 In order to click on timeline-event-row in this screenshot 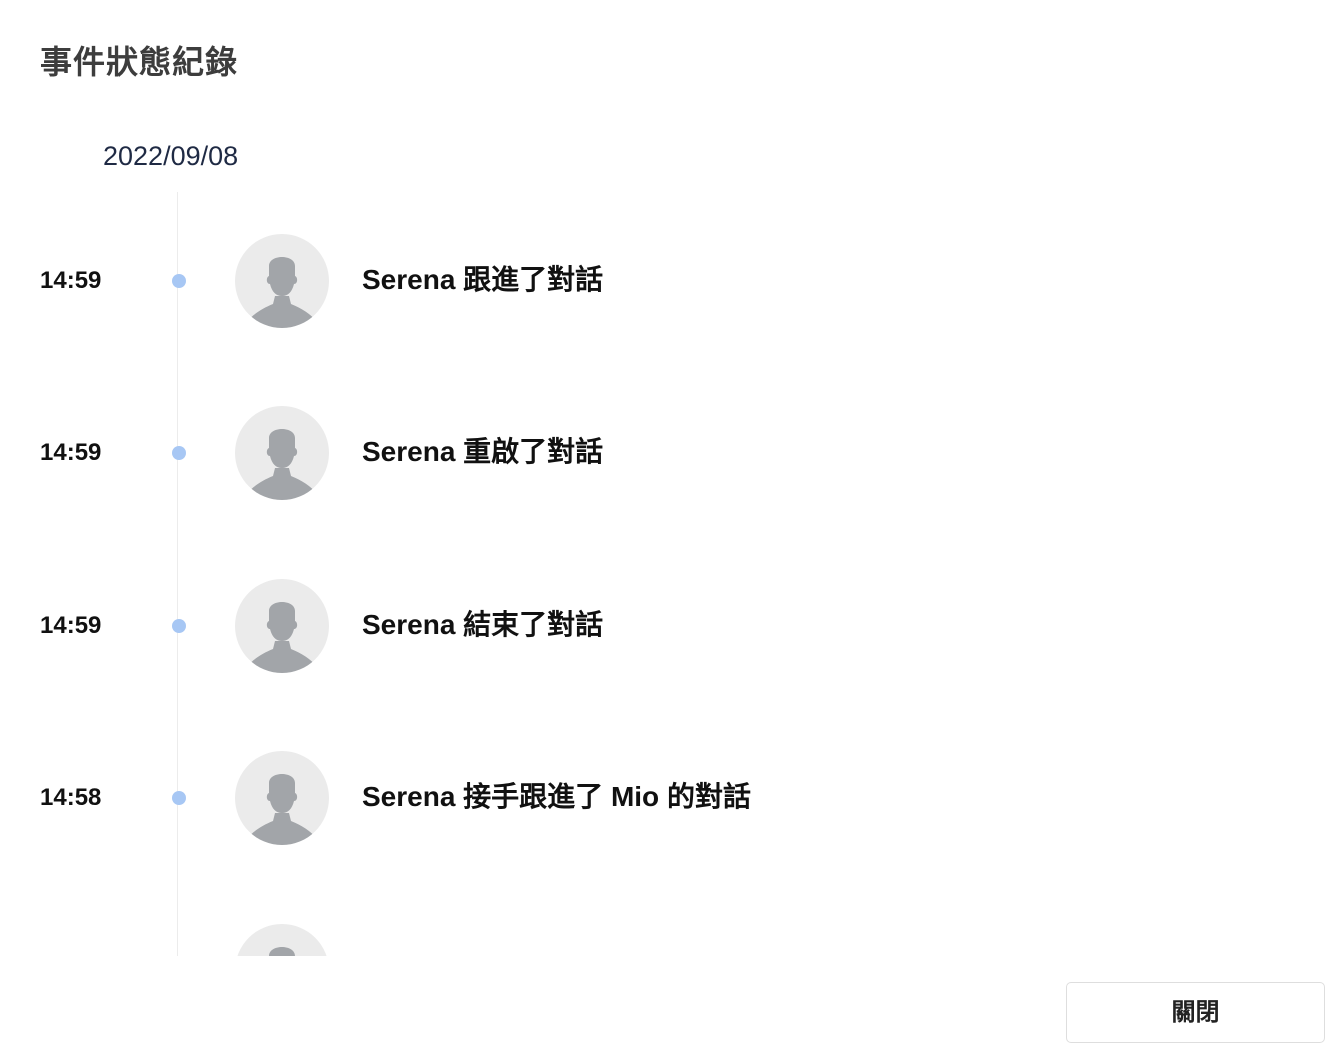, I will do `click(671, 940)`.